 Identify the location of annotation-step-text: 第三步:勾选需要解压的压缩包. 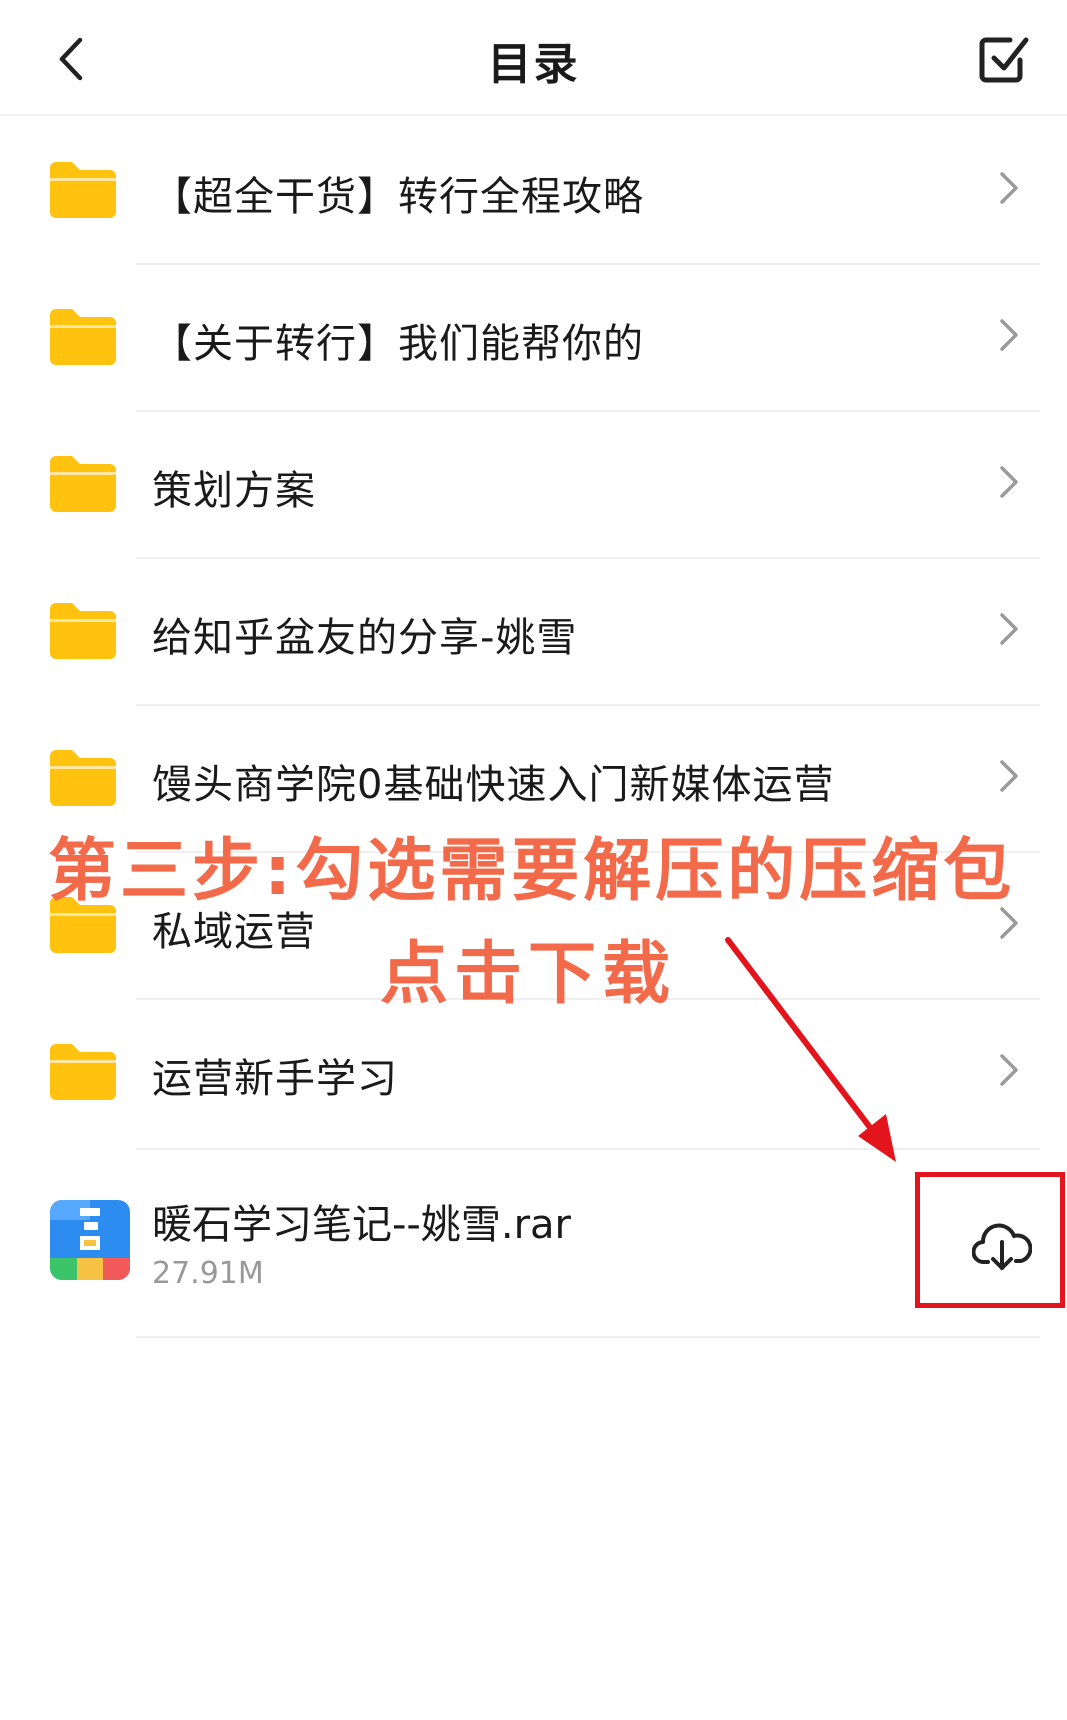
(532, 871).